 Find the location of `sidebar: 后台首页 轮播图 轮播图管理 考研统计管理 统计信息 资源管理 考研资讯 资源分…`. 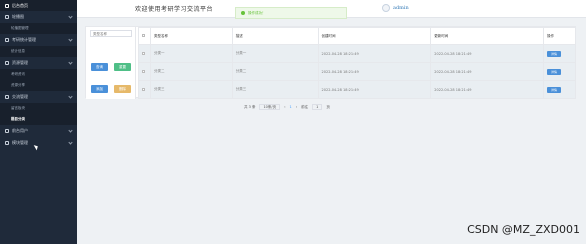

sidebar: 后台首页 轮播图 轮播图管理 考研统计管理 统计信息 资源管理 考研资讯 资源分… is located at coordinates (38, 122).